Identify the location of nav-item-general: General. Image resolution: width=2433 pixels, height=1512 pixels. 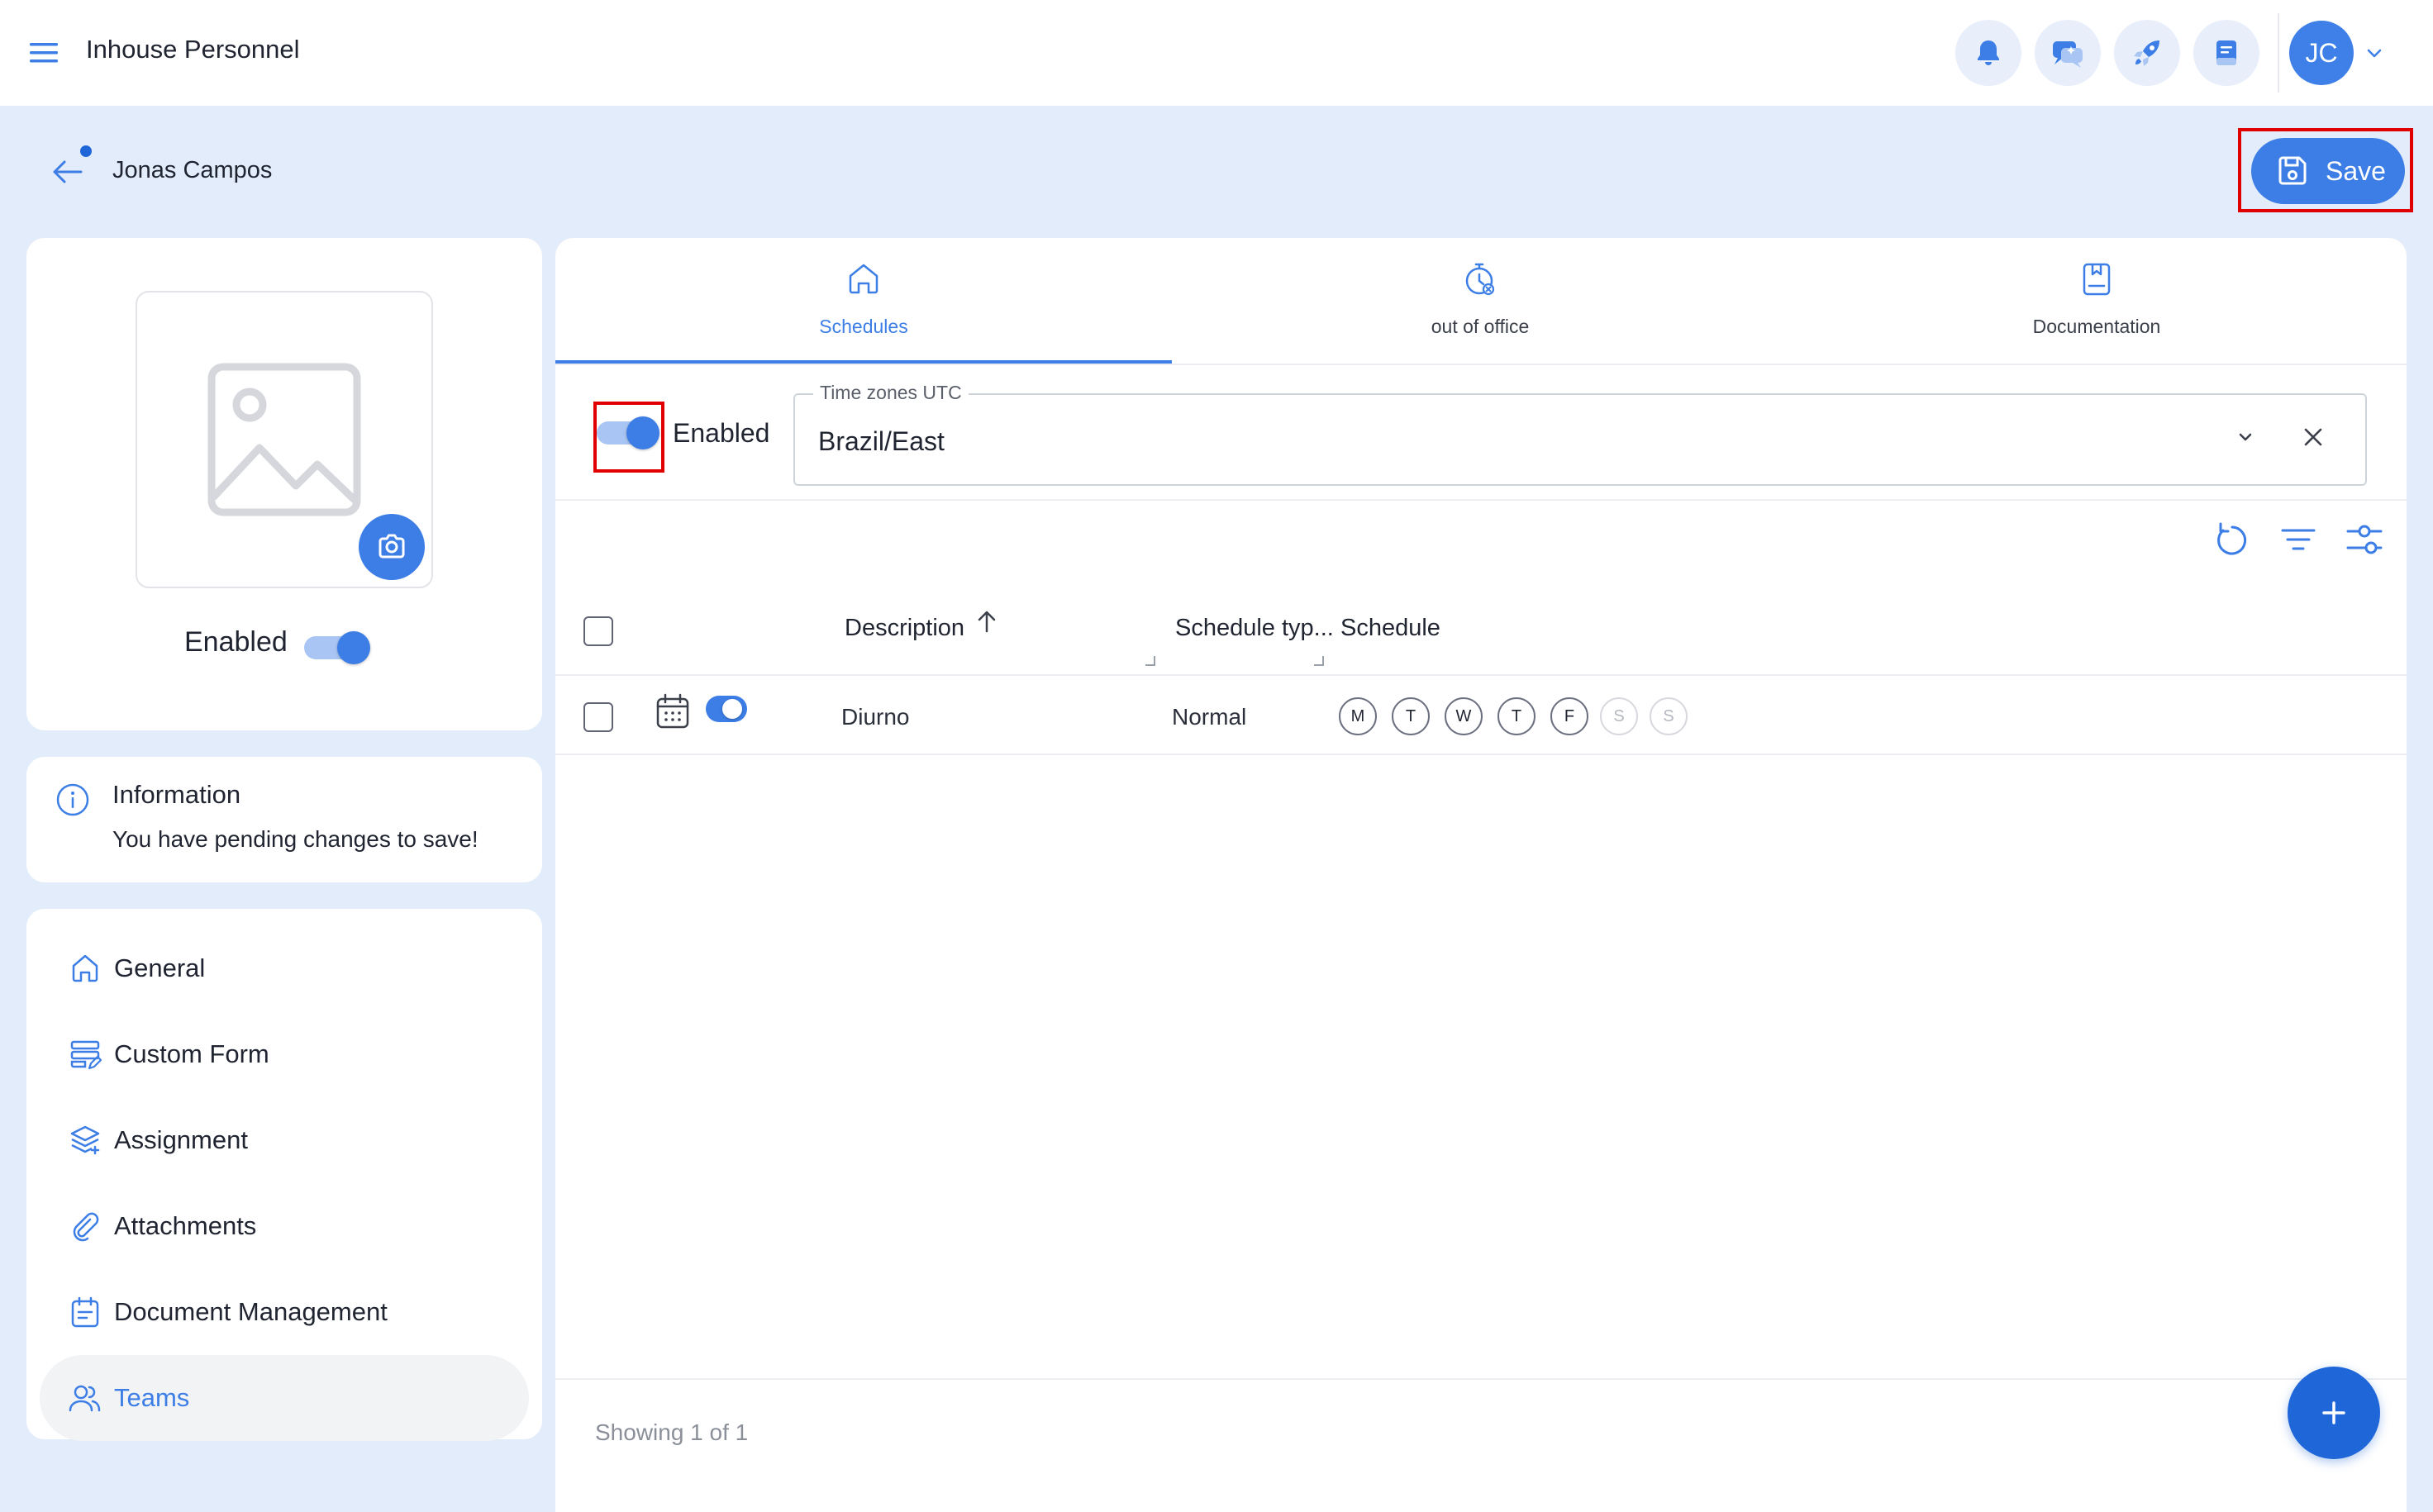
(284, 968).